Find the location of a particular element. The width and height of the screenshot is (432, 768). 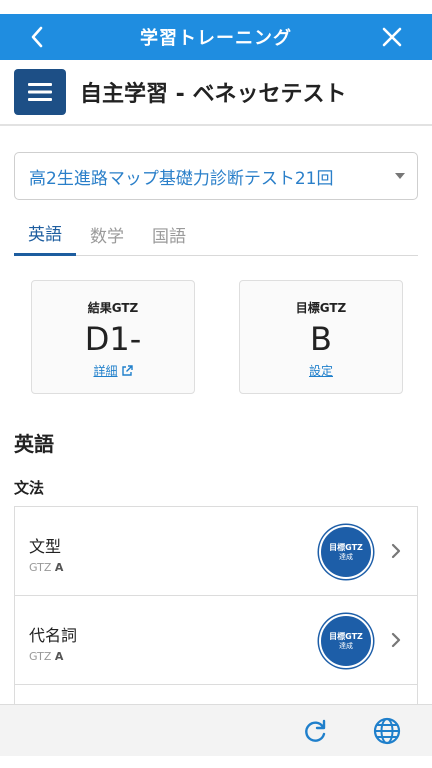

app-title-bar: 学習トレーニング is located at coordinates (216, 37).